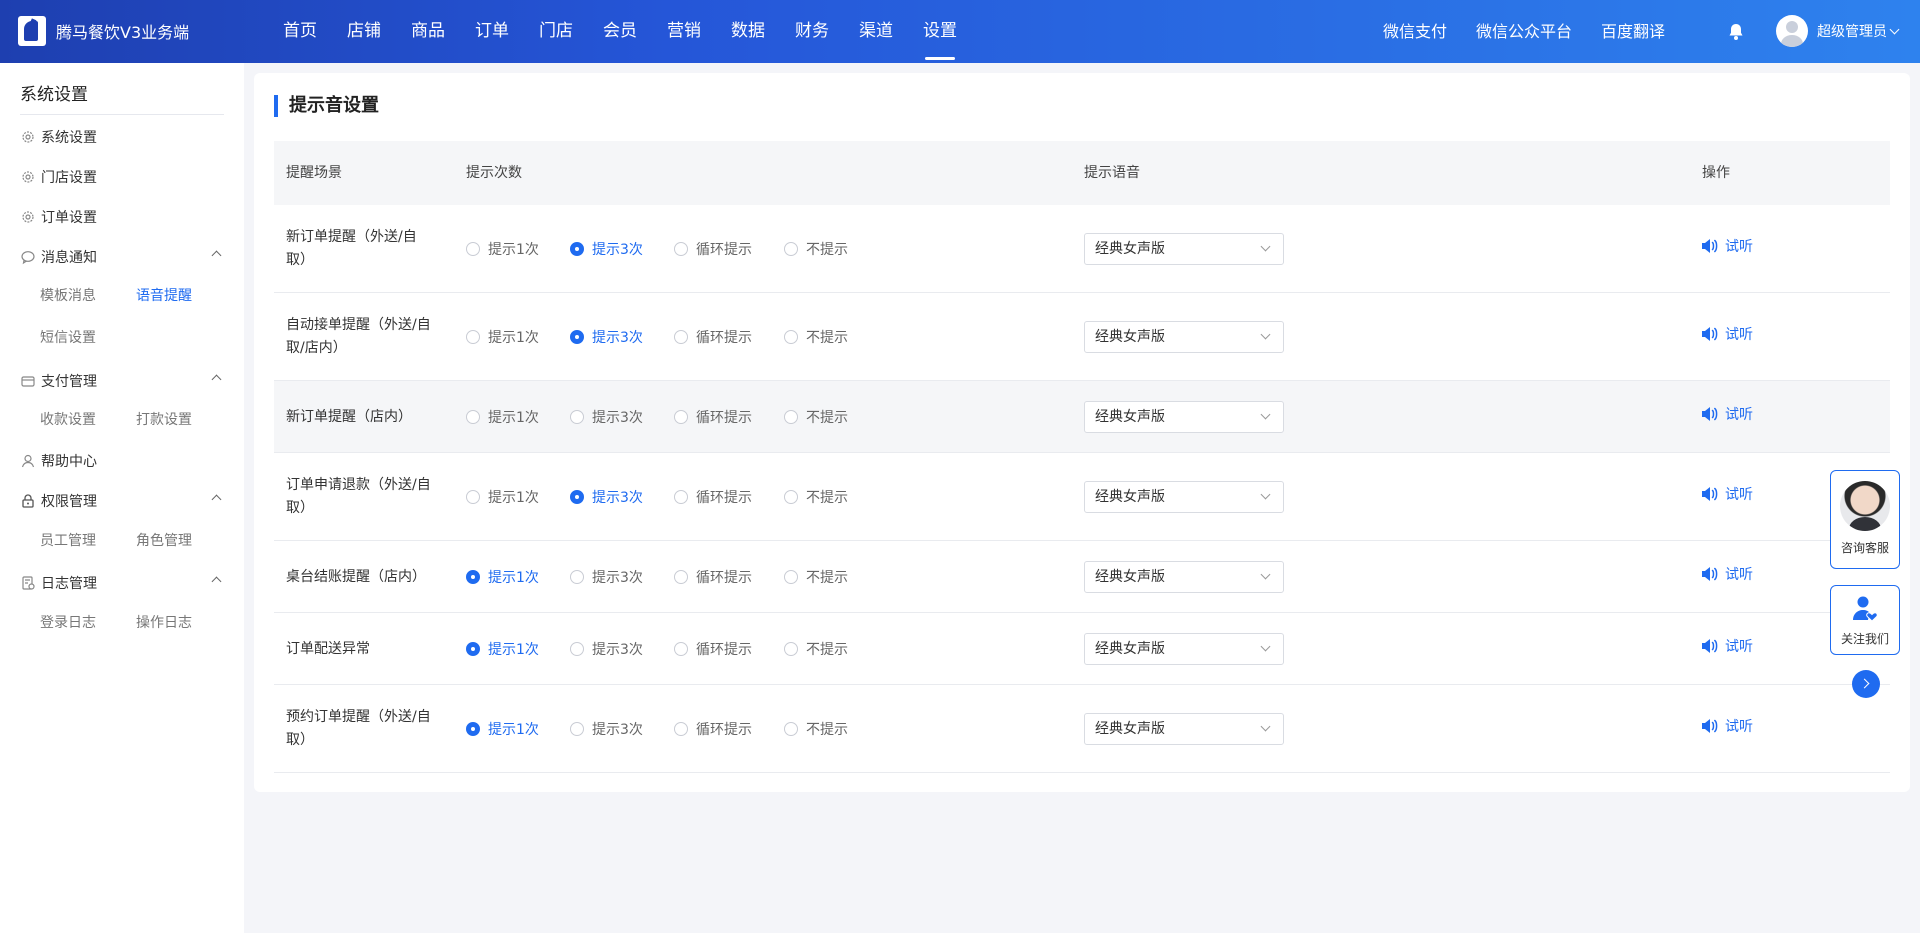  Describe the element at coordinates (1736, 32) in the screenshot. I see `bell-icon` at that location.